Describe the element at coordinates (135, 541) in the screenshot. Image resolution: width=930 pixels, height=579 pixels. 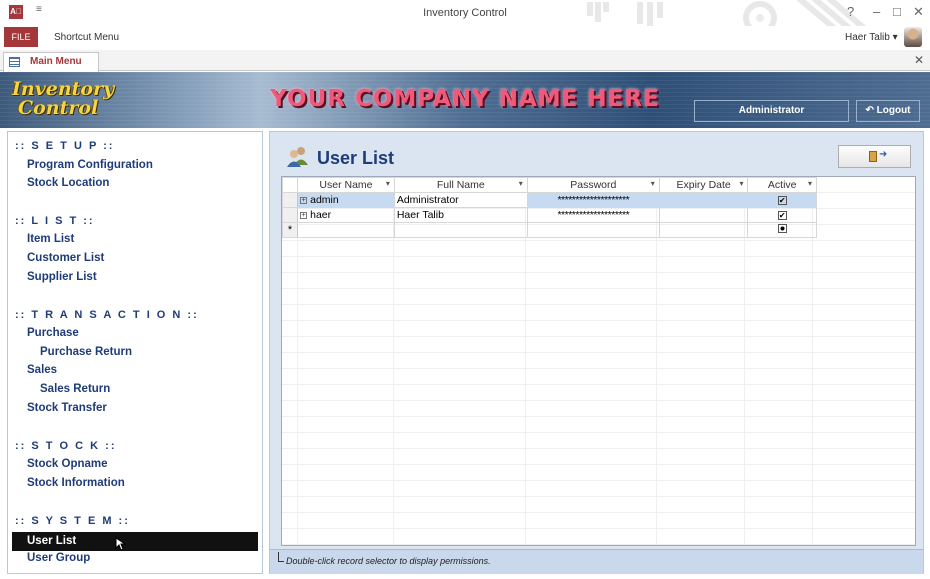
I see `sidebar-item-user-list: User List` at that location.